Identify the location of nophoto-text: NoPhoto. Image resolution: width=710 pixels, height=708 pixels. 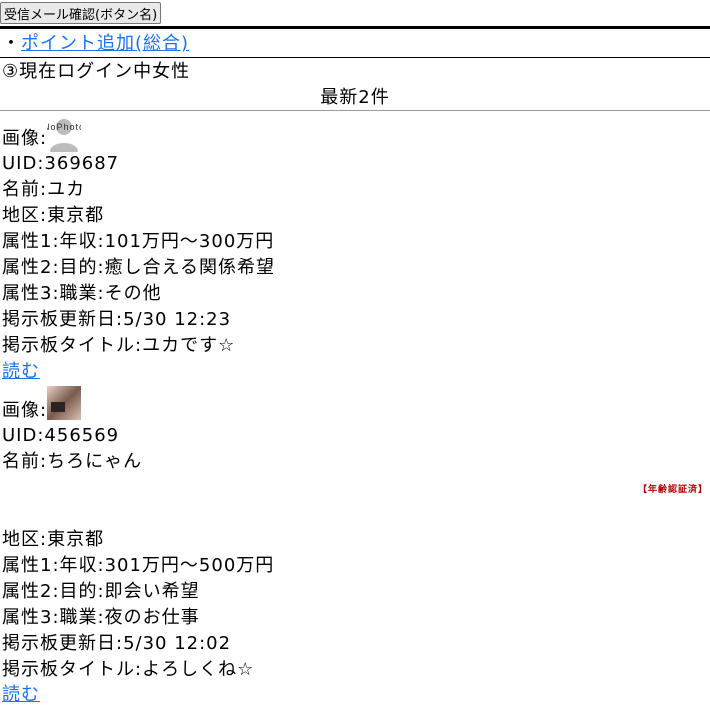
(64, 127).